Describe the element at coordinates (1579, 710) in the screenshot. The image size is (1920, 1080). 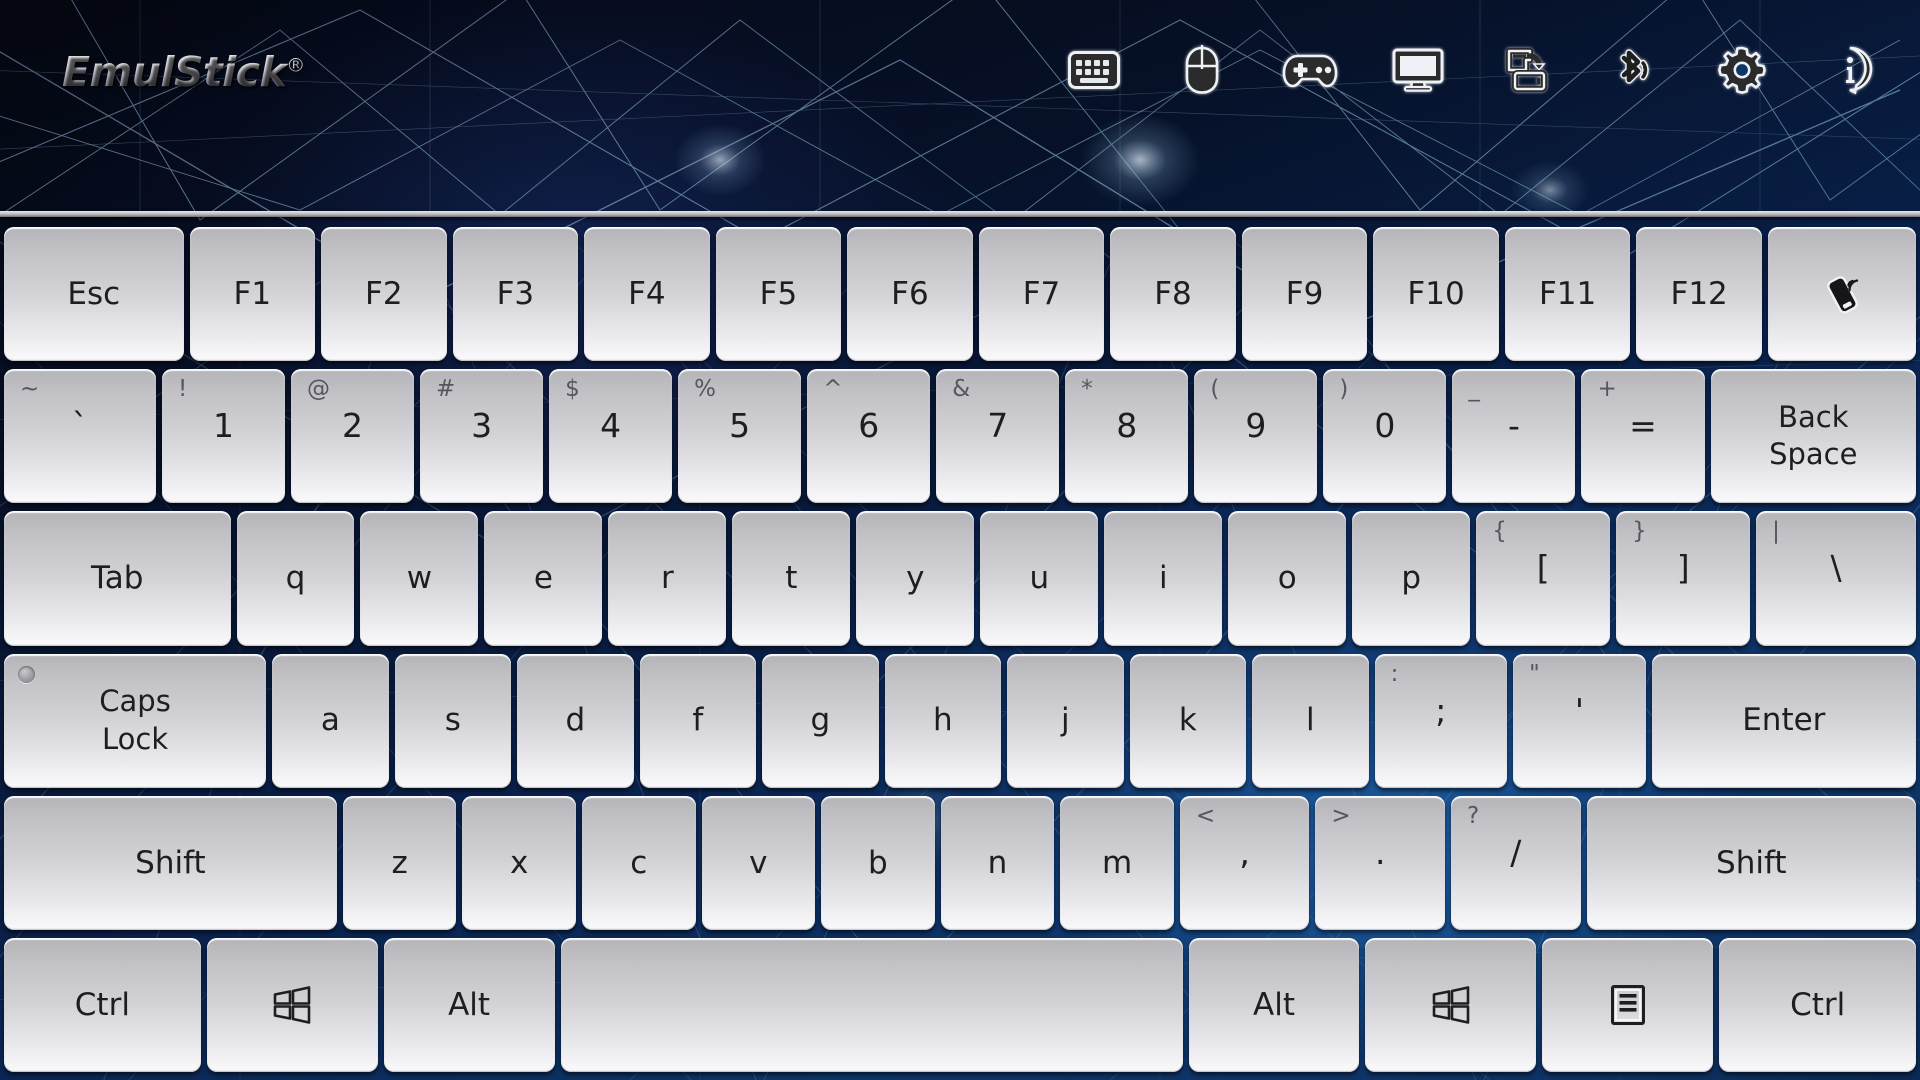
I see `key-quote-label: '` at that location.